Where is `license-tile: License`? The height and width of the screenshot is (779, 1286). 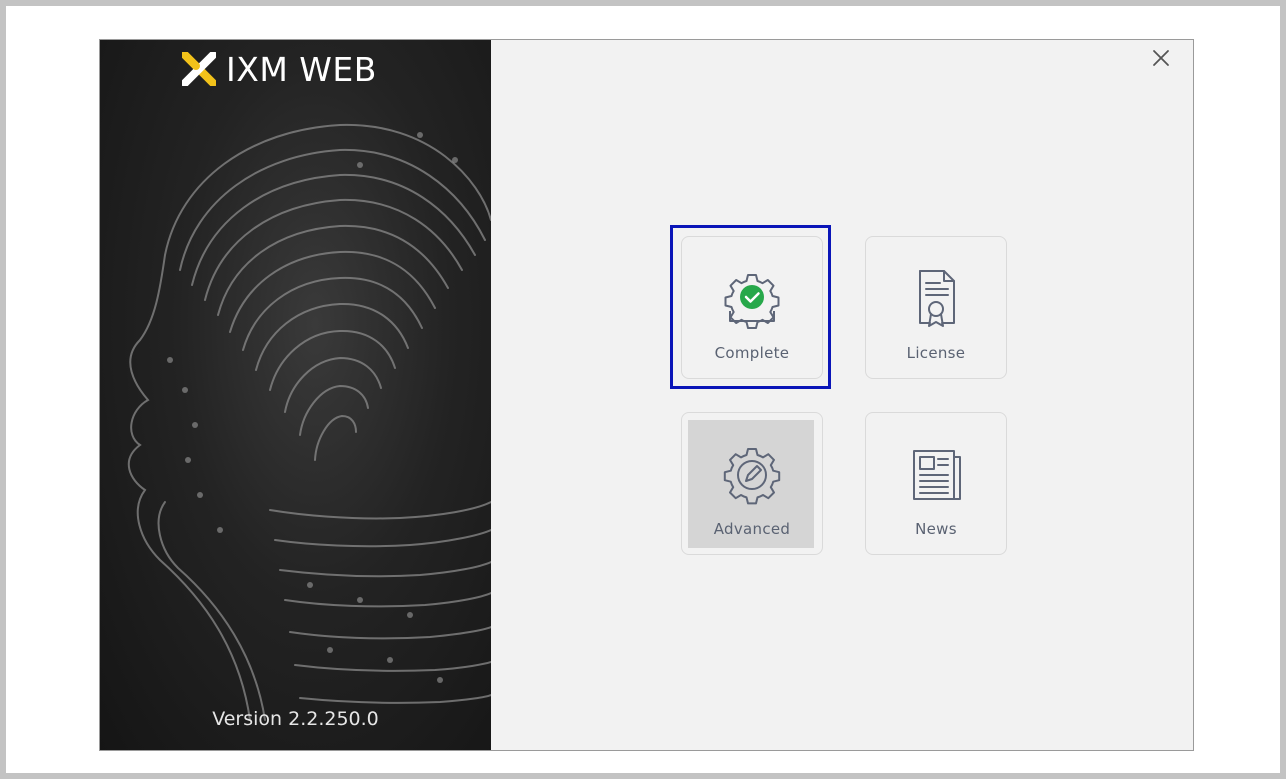 license-tile: License is located at coordinates (936, 307).